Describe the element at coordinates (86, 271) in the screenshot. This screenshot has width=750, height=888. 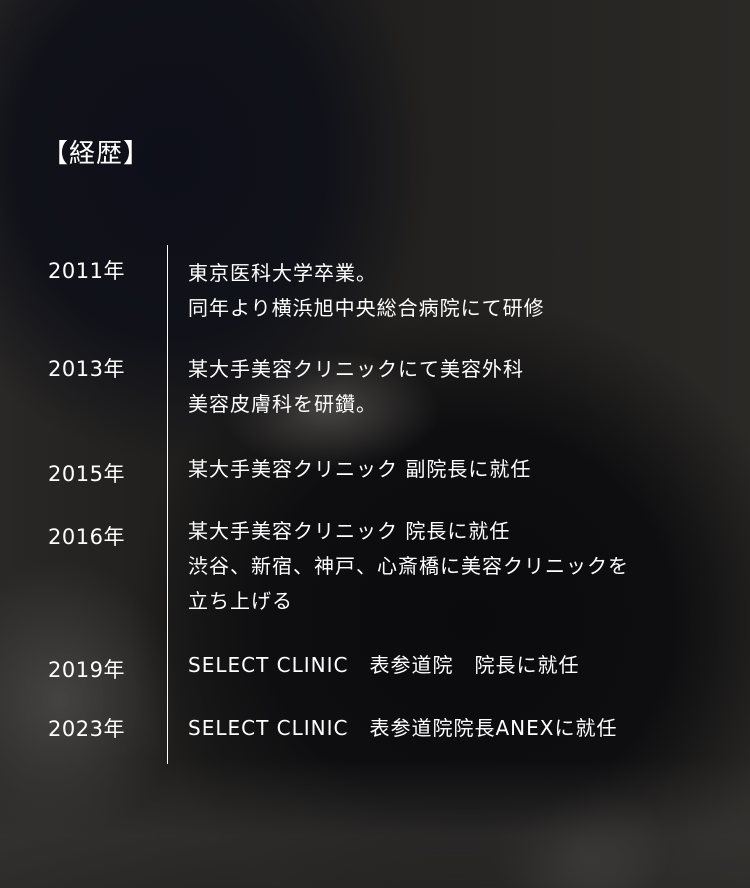
I see `entry-year: 2011年` at that location.